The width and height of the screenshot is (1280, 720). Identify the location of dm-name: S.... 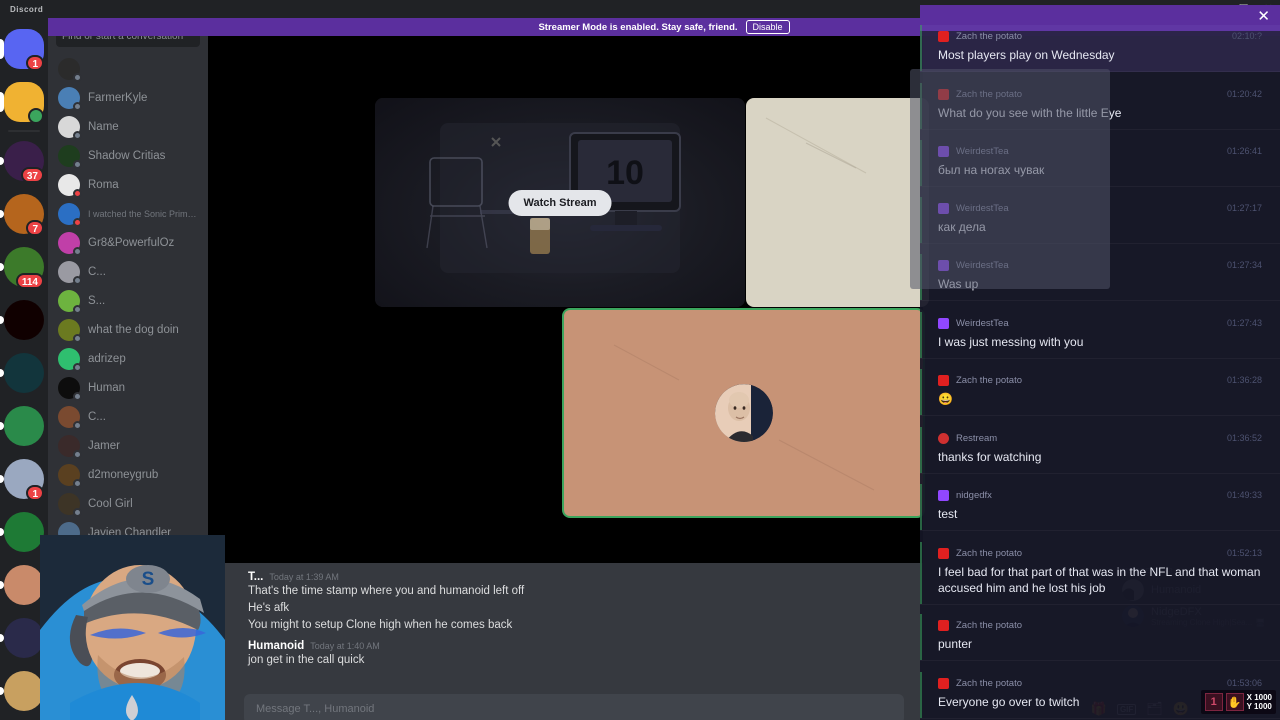
(97, 300).